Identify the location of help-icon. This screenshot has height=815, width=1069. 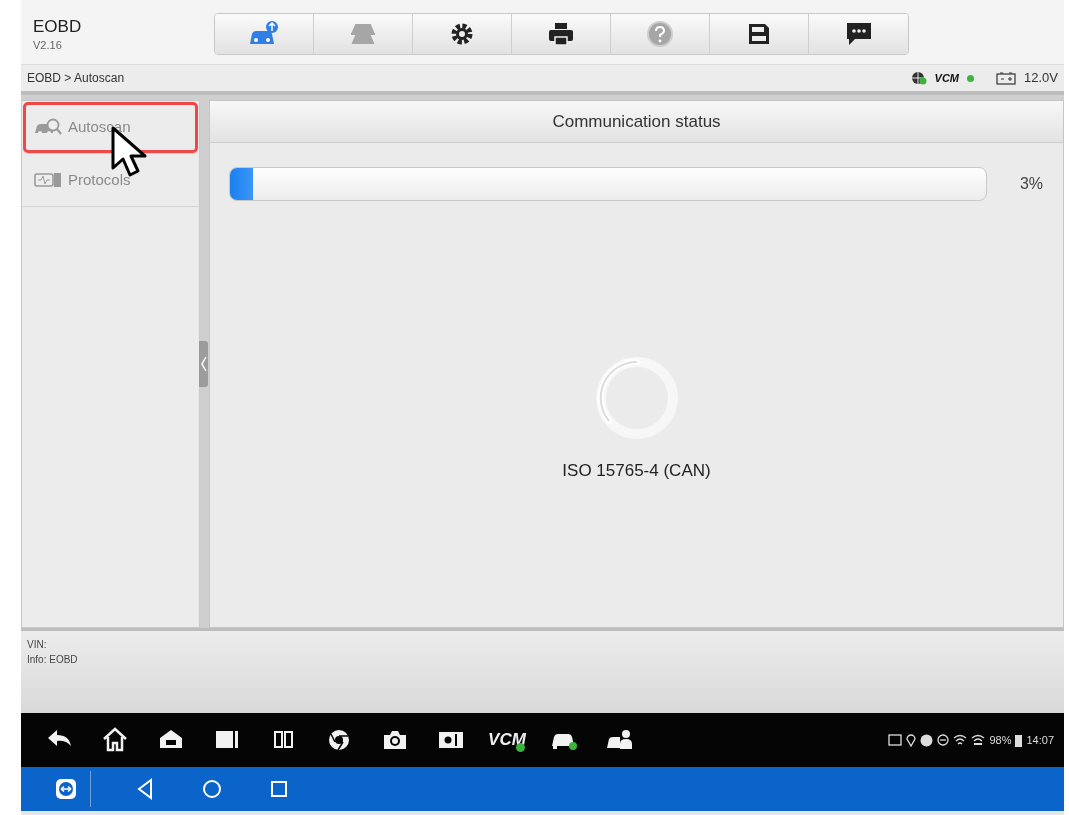
(660, 34).